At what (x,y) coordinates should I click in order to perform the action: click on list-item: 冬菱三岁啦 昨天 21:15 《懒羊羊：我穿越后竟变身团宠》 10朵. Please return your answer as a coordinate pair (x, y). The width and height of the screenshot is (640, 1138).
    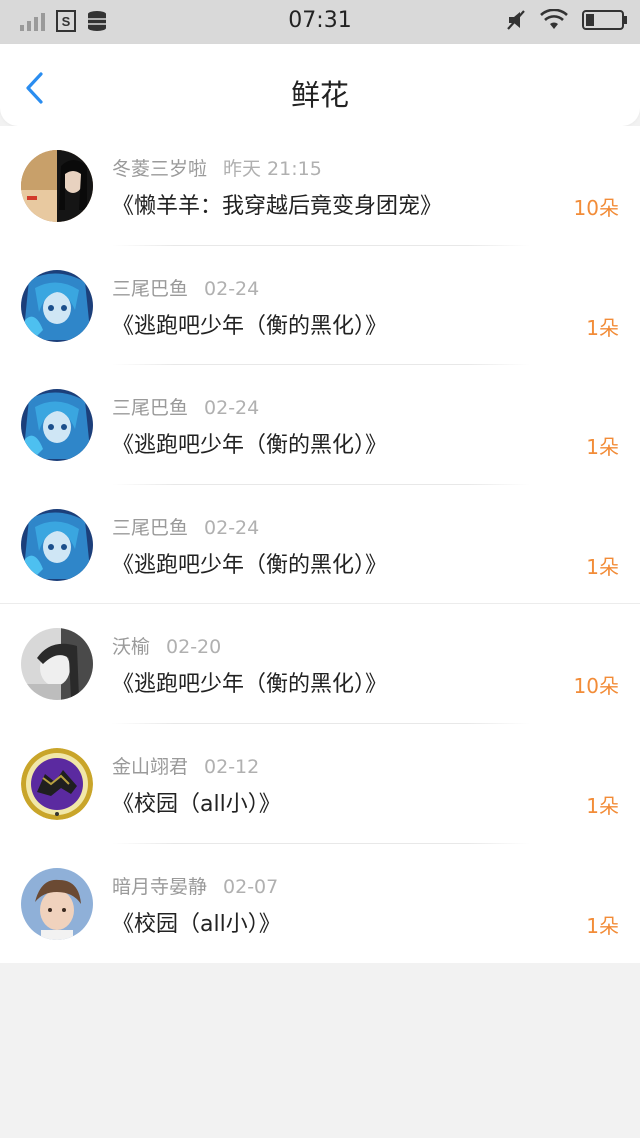
    Looking at the image, I should click on (320, 186).